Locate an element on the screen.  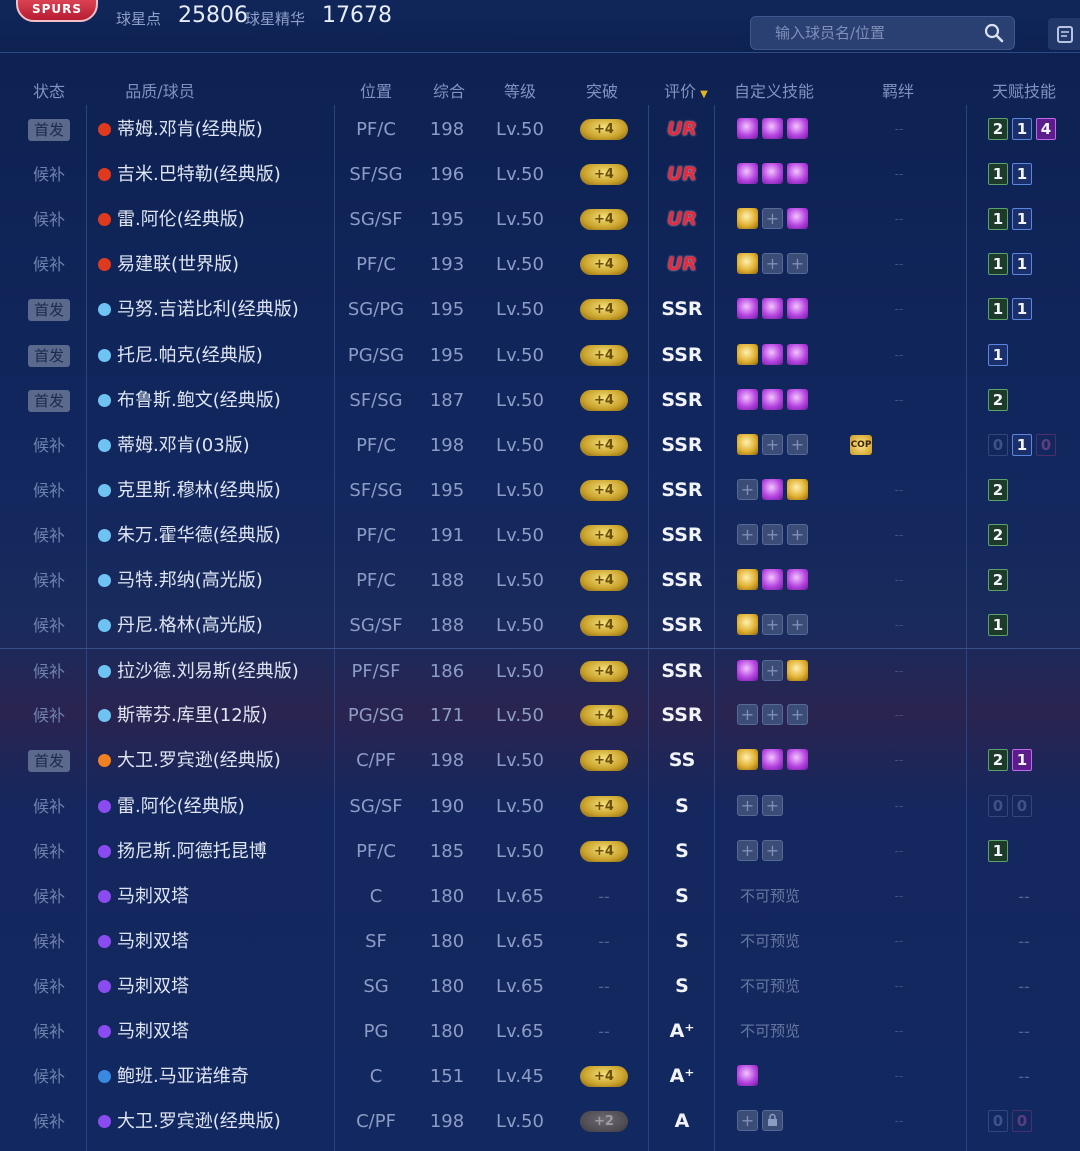
col-talents: 天赋技能 is located at coordinates (1024, 90).